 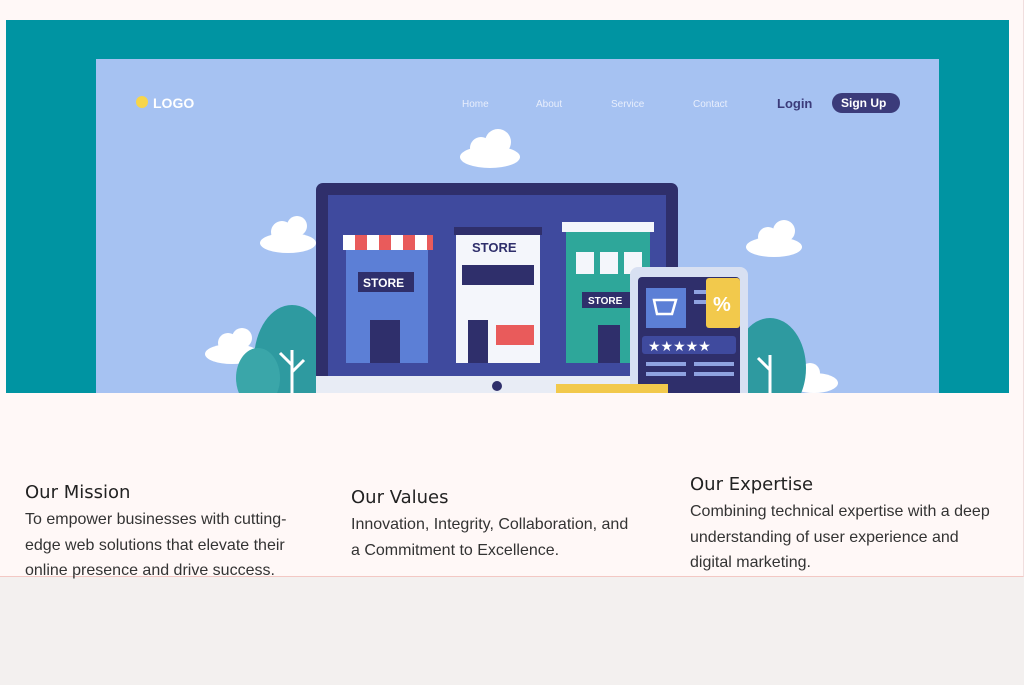 What do you see at coordinates (494, 247) in the screenshot?
I see `store-sign-middle: STORE` at bounding box center [494, 247].